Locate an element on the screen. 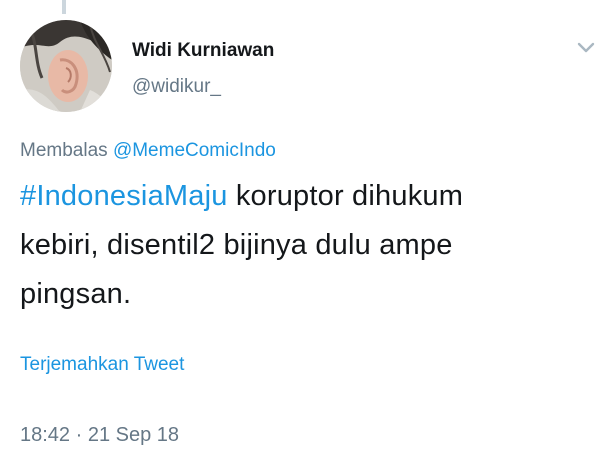 This screenshot has width=612, height=467. tweet-text-line-1: koruptor dihukum is located at coordinates (345, 196).